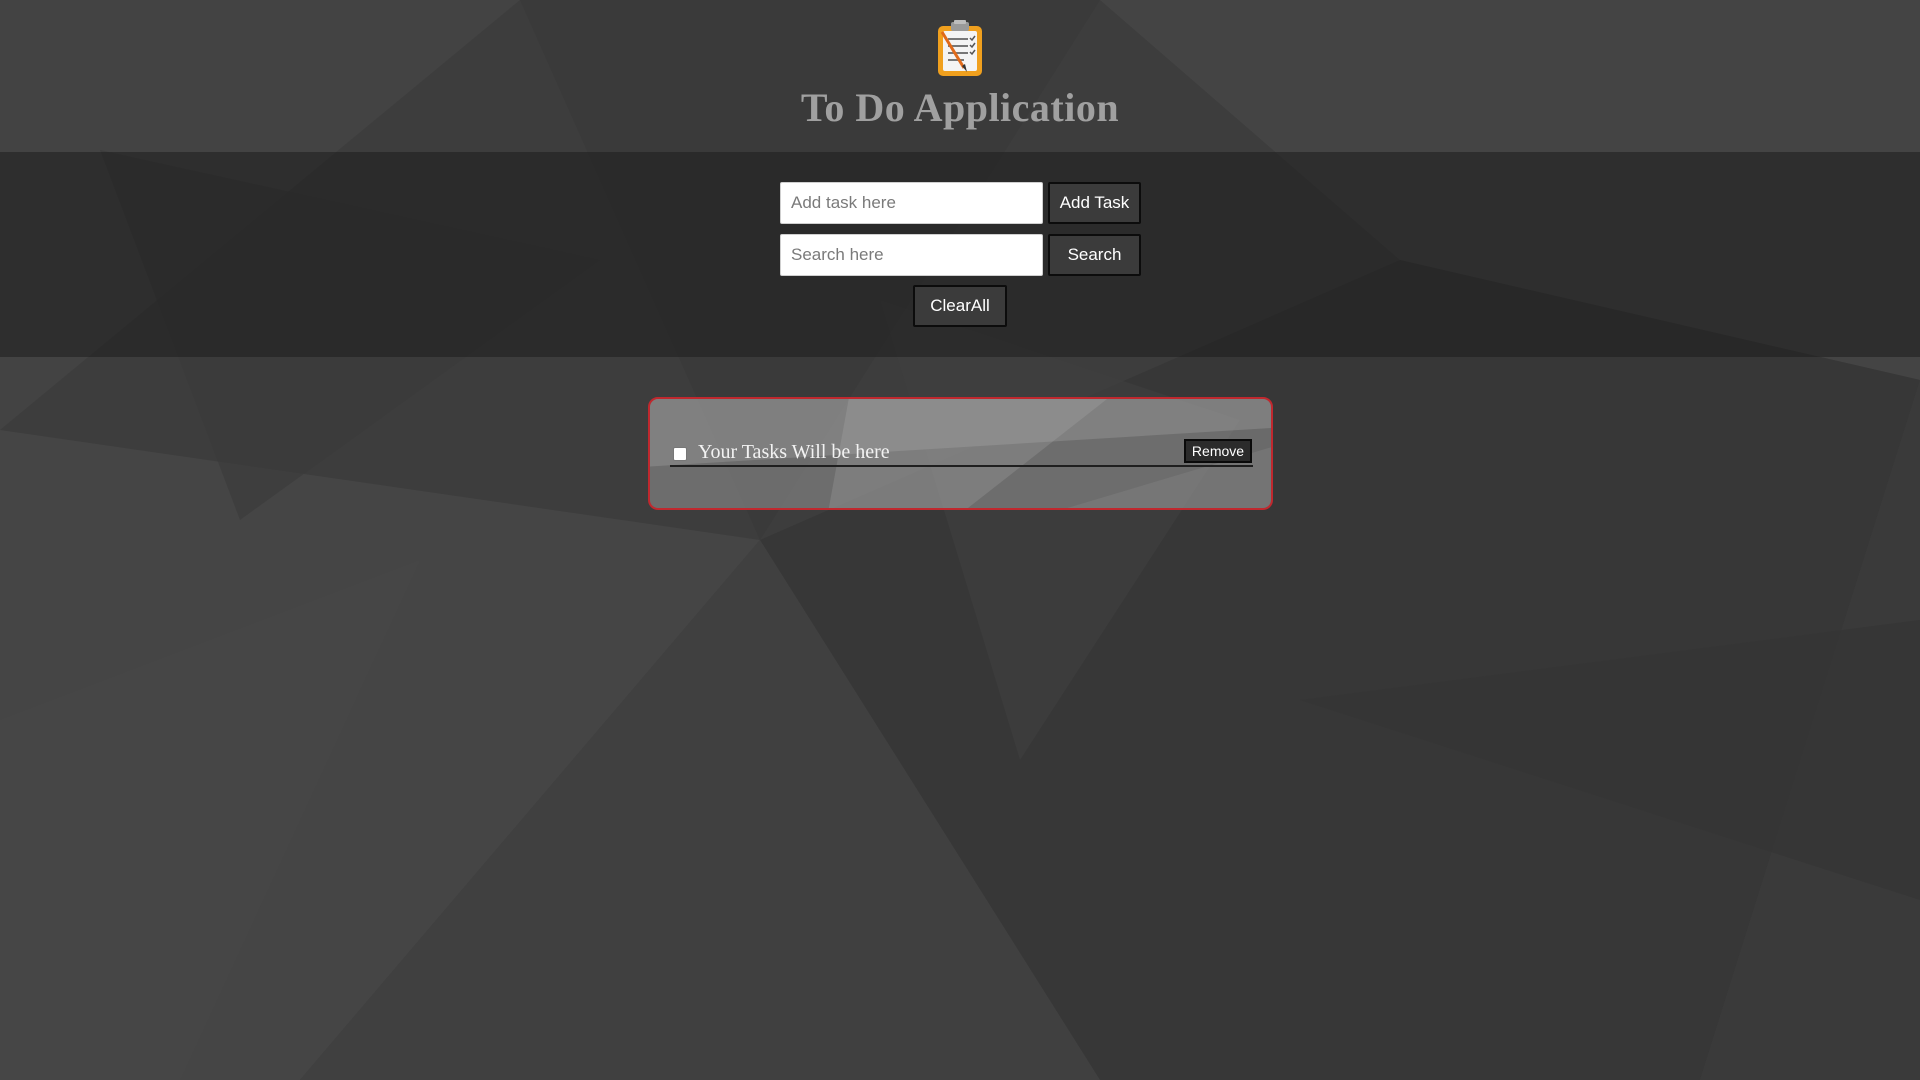 This screenshot has height=1080, width=1920. I want to click on remove-task-button: Remove, so click(1218, 451).